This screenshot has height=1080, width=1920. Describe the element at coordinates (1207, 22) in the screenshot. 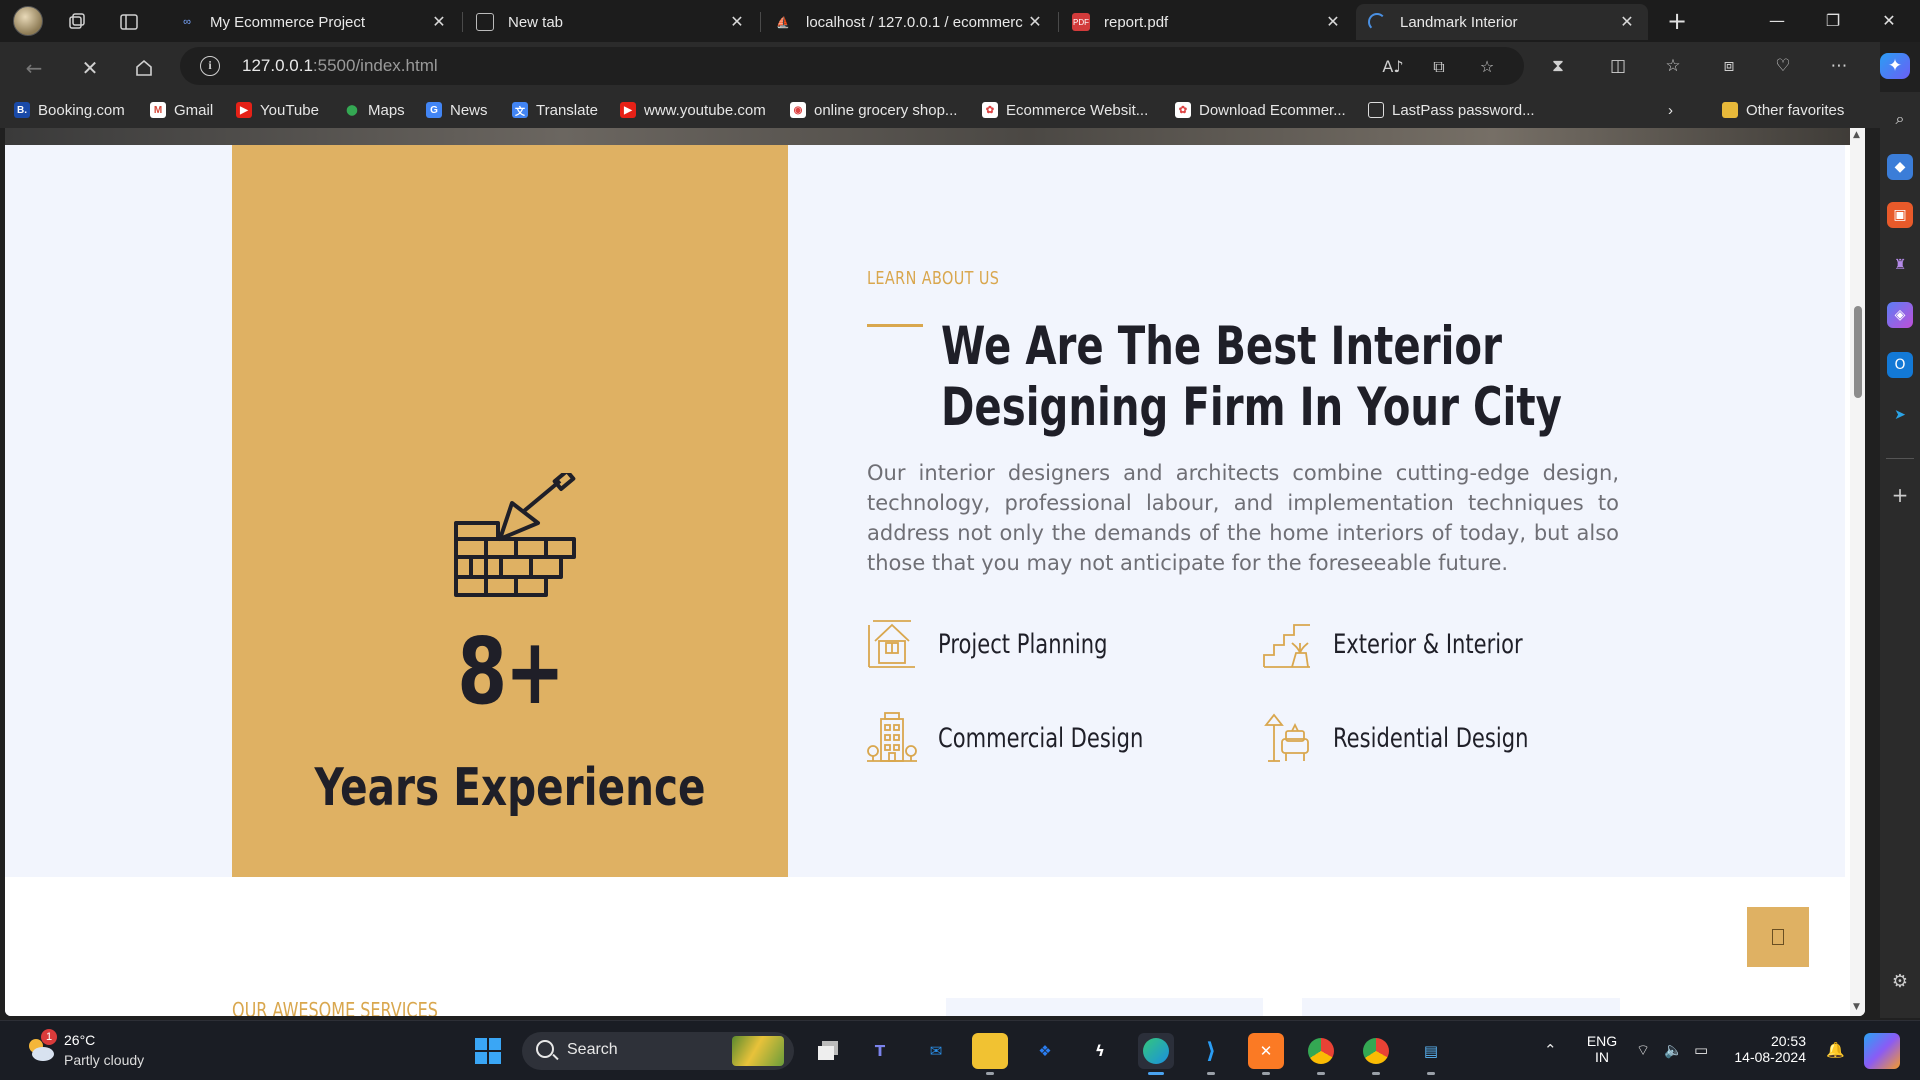

I see `tab-report-pdf: PDF report.pdf ✕` at that location.